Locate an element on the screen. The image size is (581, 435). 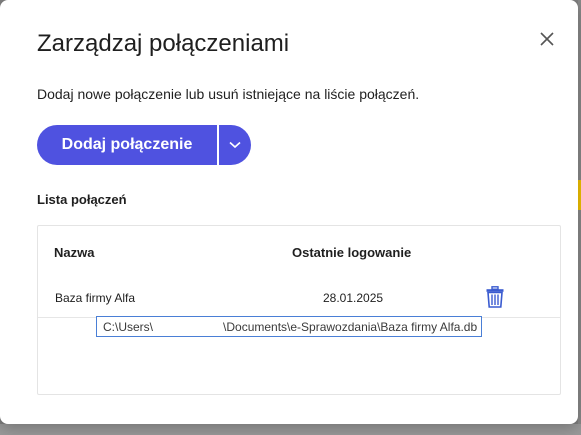
connection-last-login: 28.01.2025 is located at coordinates (353, 298).